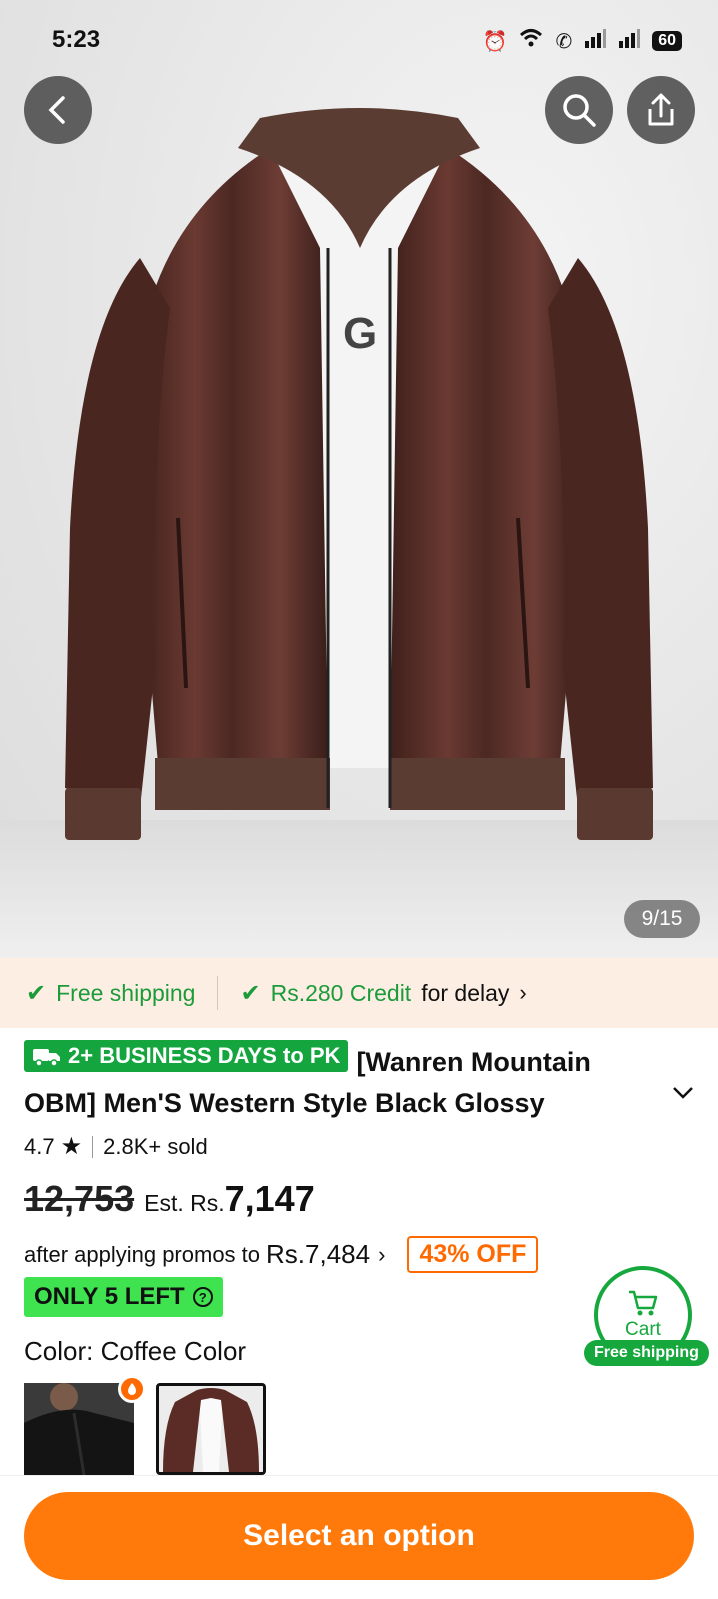  I want to click on stock-text: ONLY 5 LEFT, so click(109, 1296).